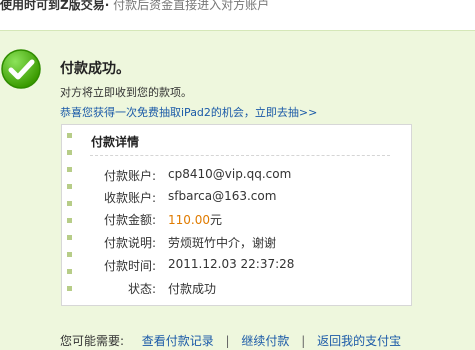 This screenshot has width=475, height=350. What do you see at coordinates (129, 176) in the screenshot?
I see `detail-label: 付款账户:` at bounding box center [129, 176].